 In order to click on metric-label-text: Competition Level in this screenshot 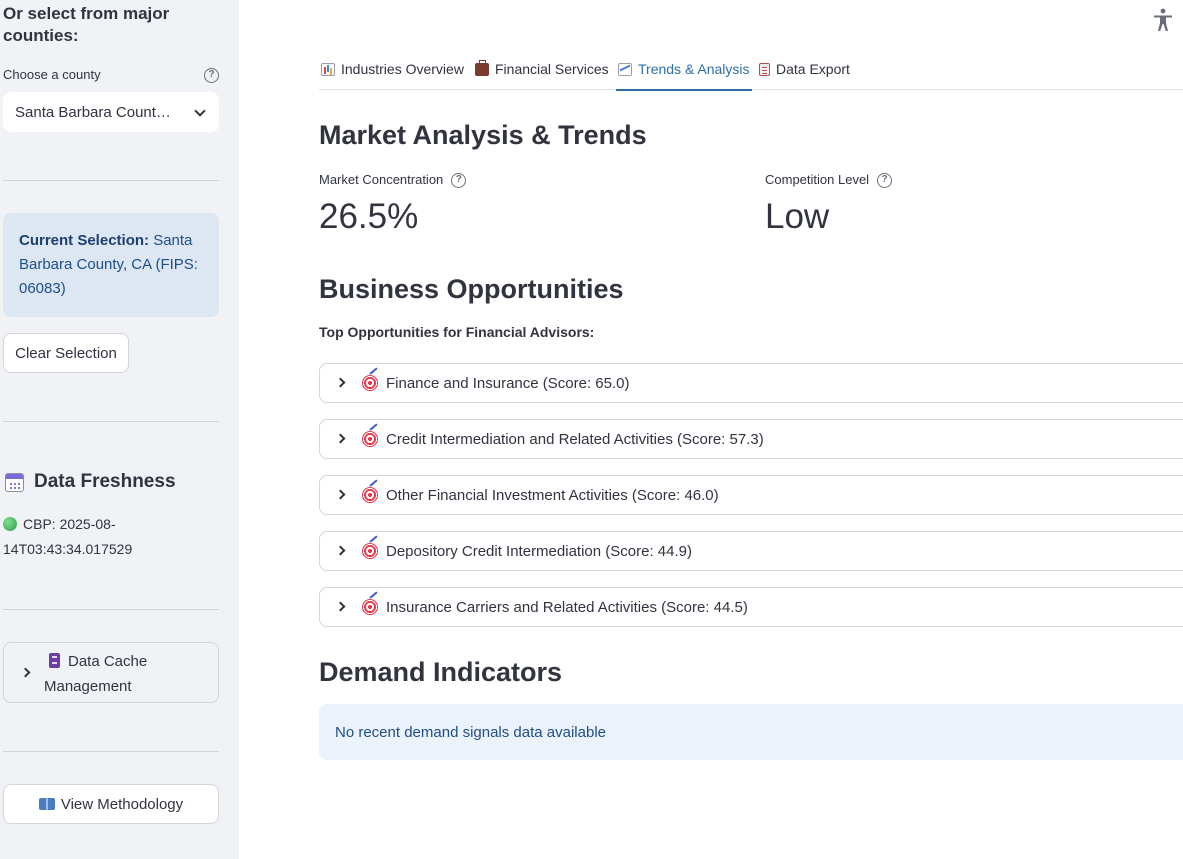, I will do `click(817, 179)`.